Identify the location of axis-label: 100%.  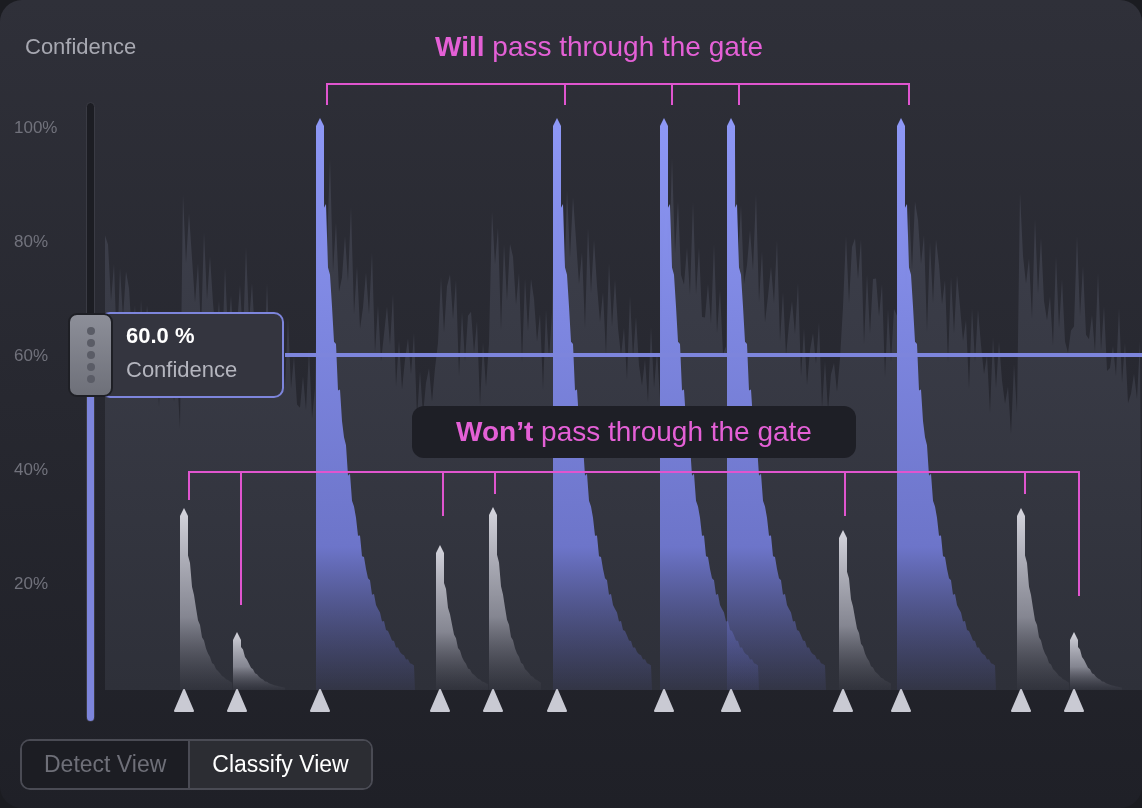
(36, 128).